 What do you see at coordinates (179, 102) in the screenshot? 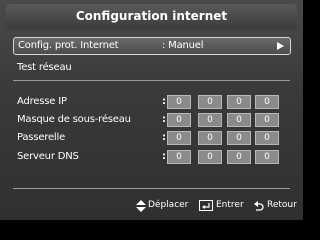
I see `ip-octet-1: 0` at bounding box center [179, 102].